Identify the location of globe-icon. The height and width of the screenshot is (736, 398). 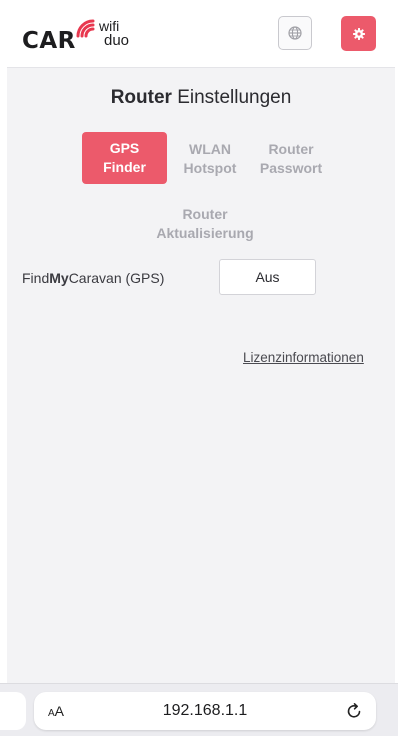
(295, 33).